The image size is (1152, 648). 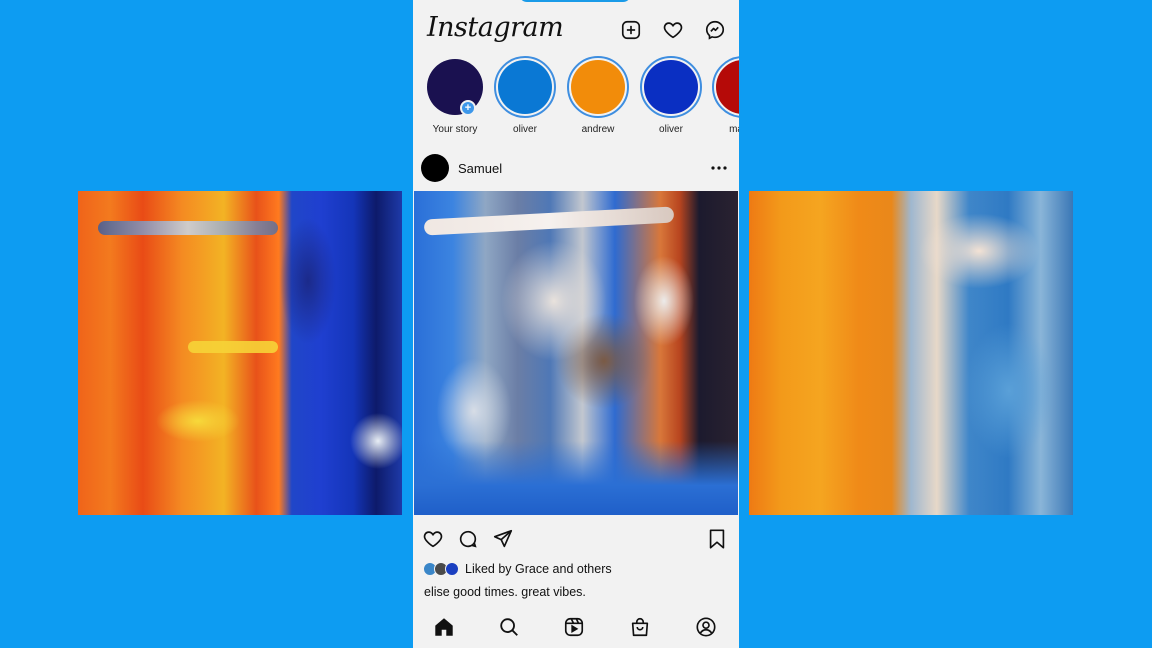 I want to click on story-your-story: + Your story, so click(x=455, y=95).